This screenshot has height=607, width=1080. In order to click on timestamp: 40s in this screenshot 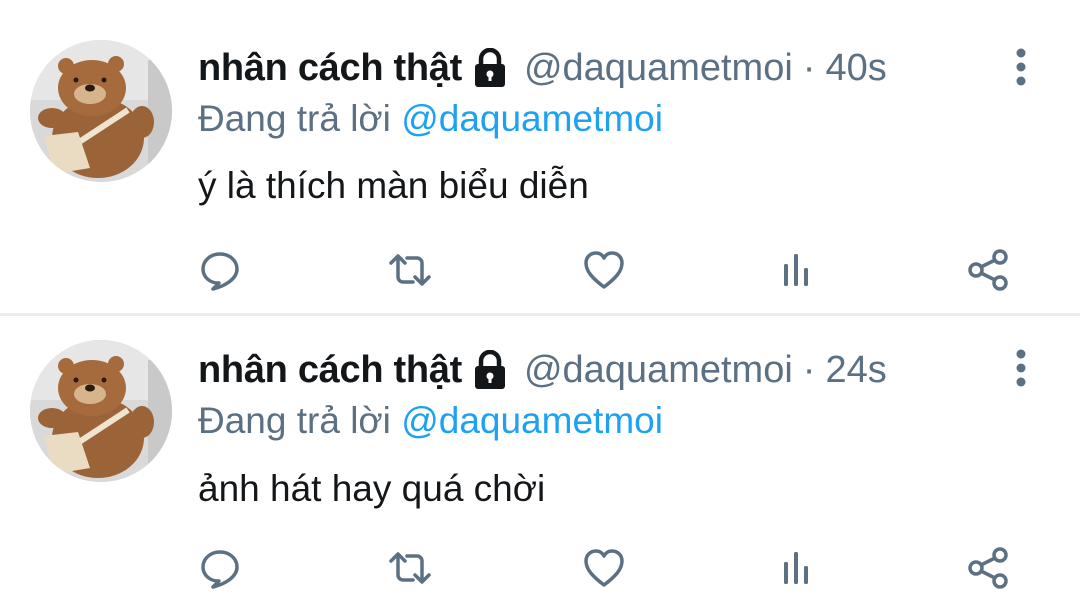, I will do `click(855, 68)`.